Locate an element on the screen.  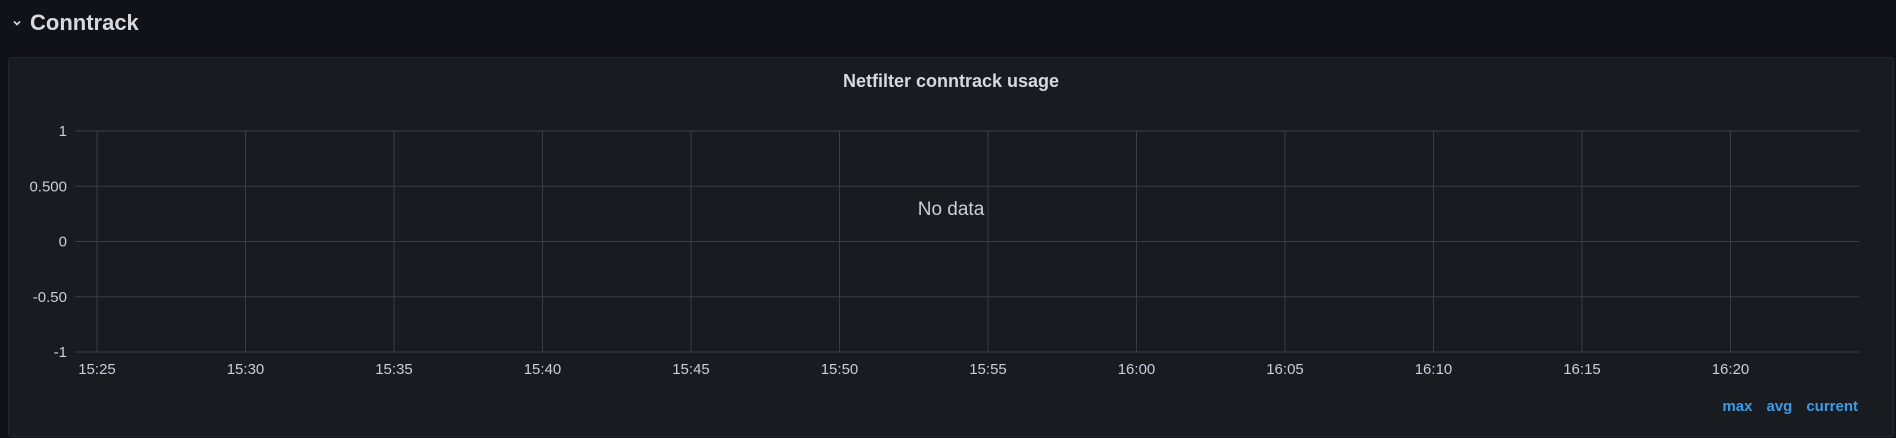
x-tick-label: 15:55 is located at coordinates (988, 369).